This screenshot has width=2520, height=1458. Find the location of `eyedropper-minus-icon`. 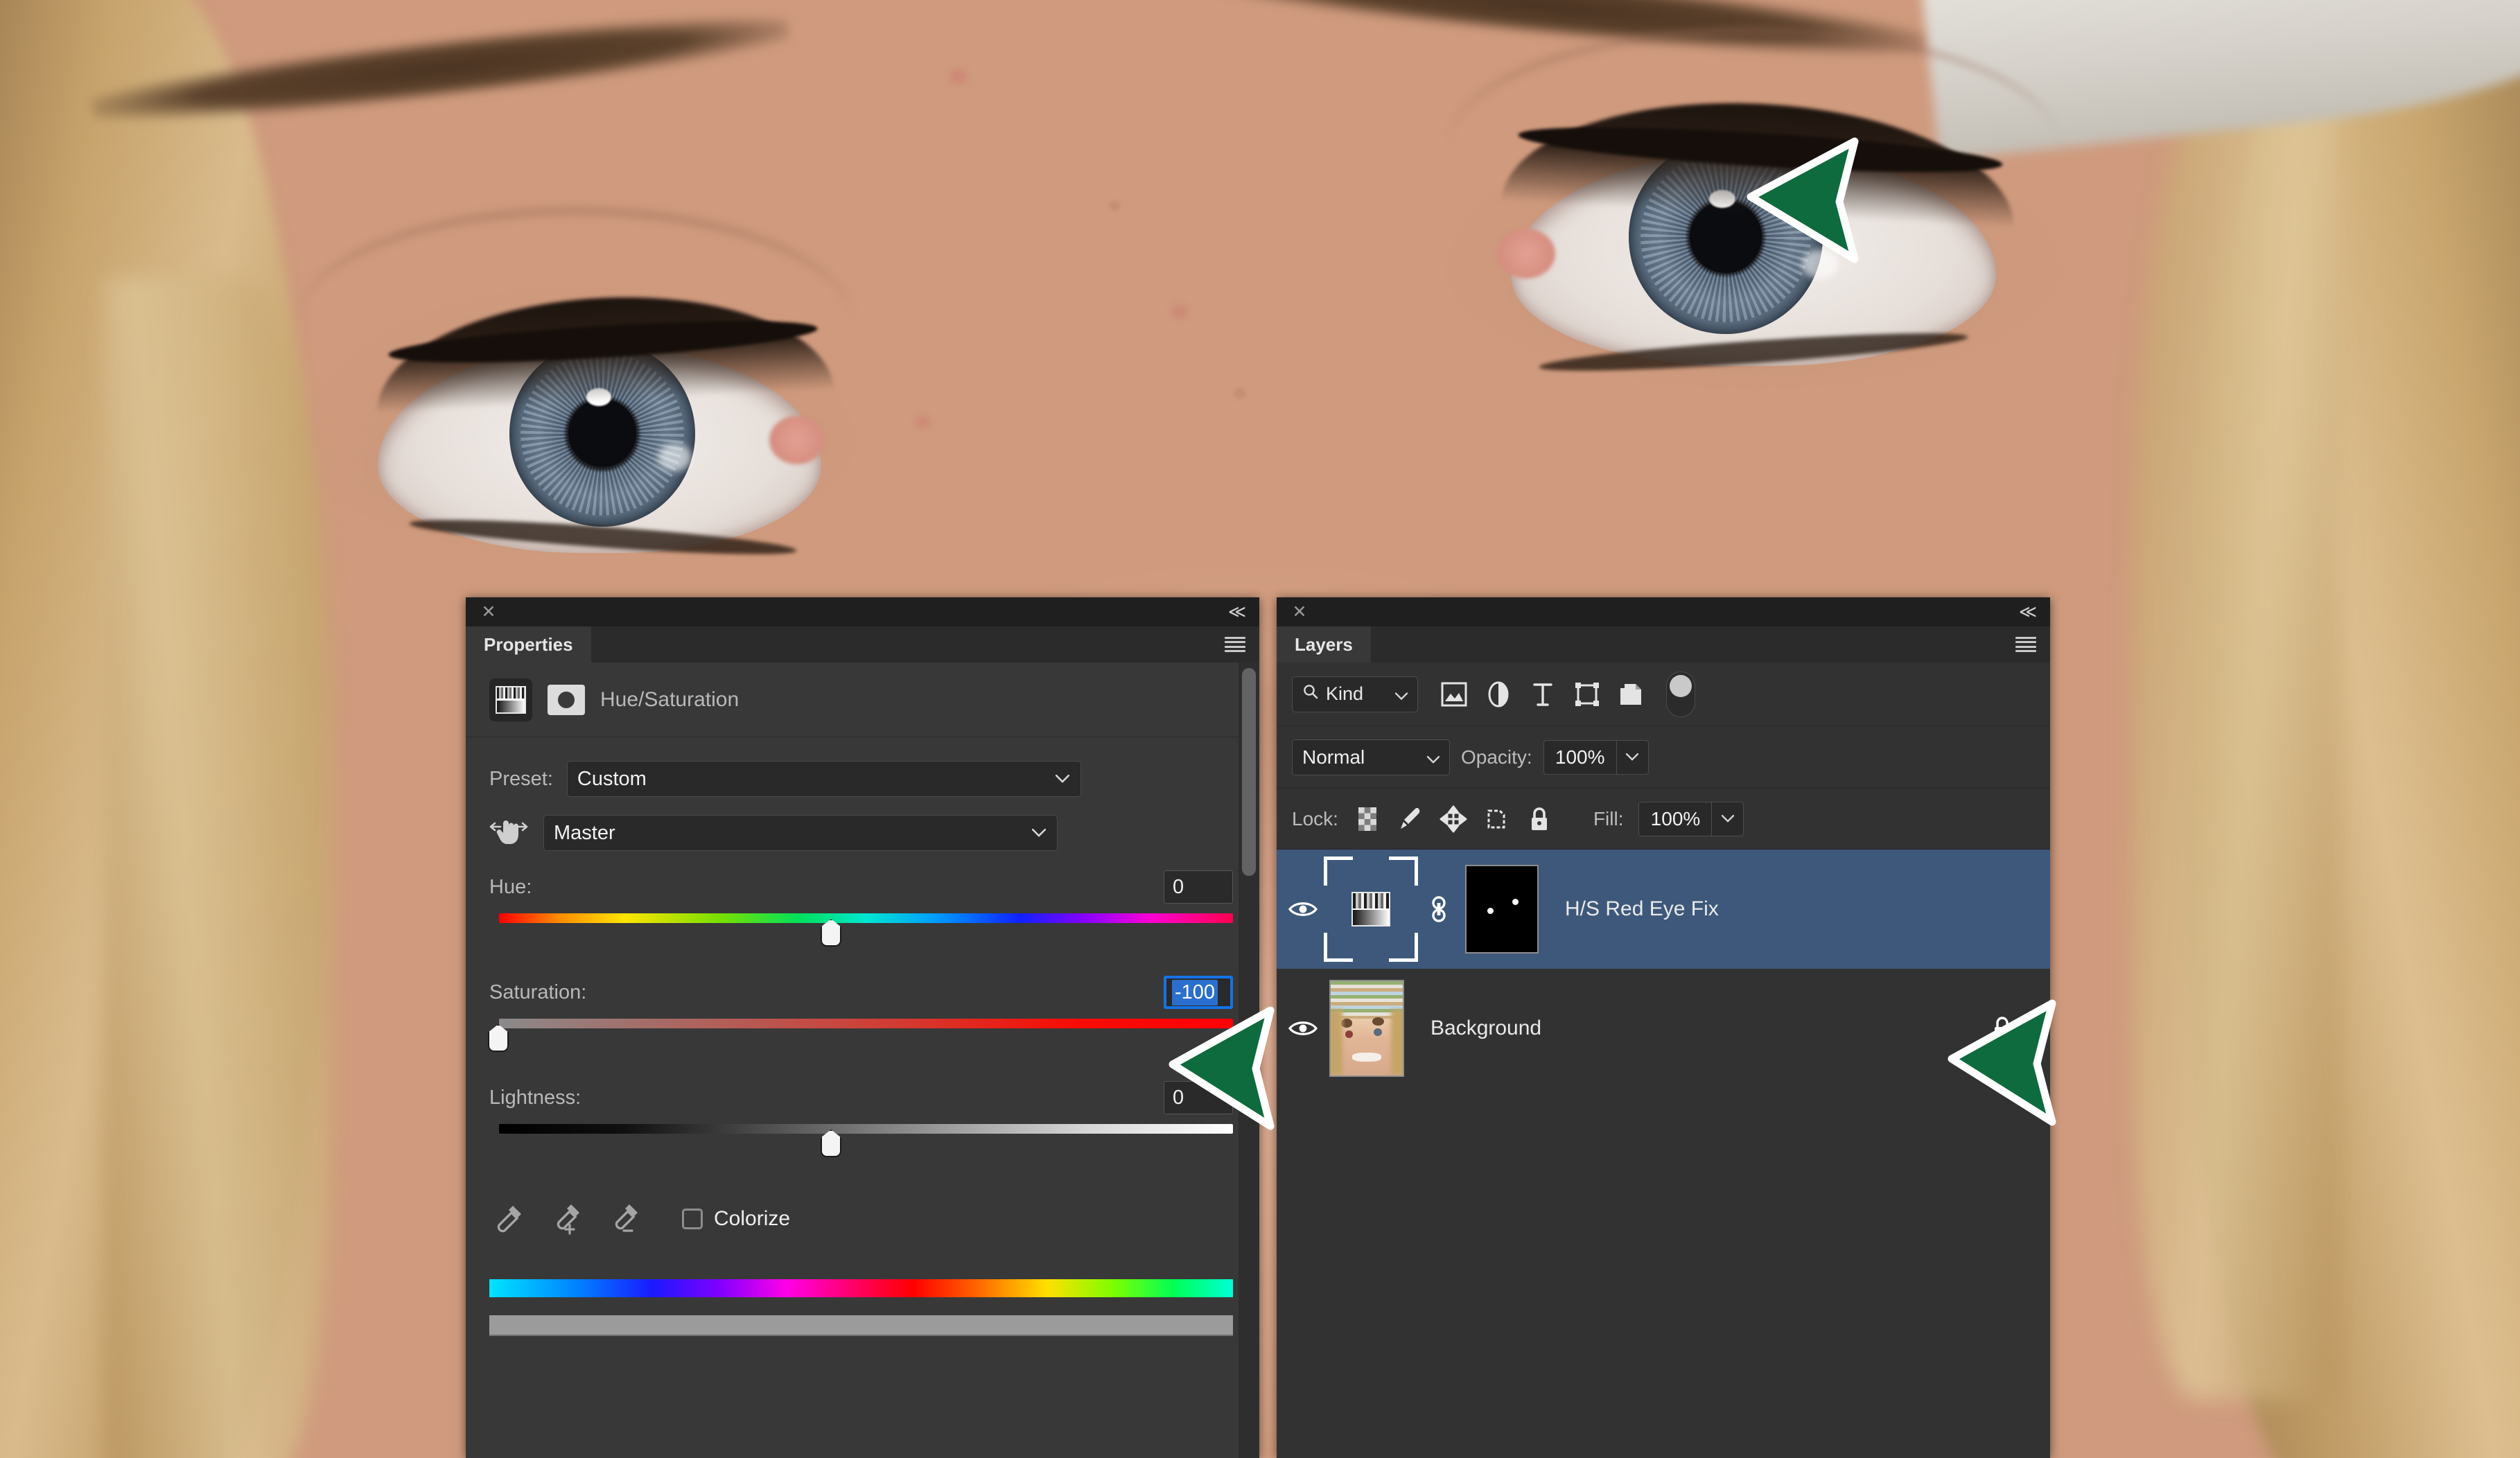

eyedropper-minus-icon is located at coordinates (624, 1219).